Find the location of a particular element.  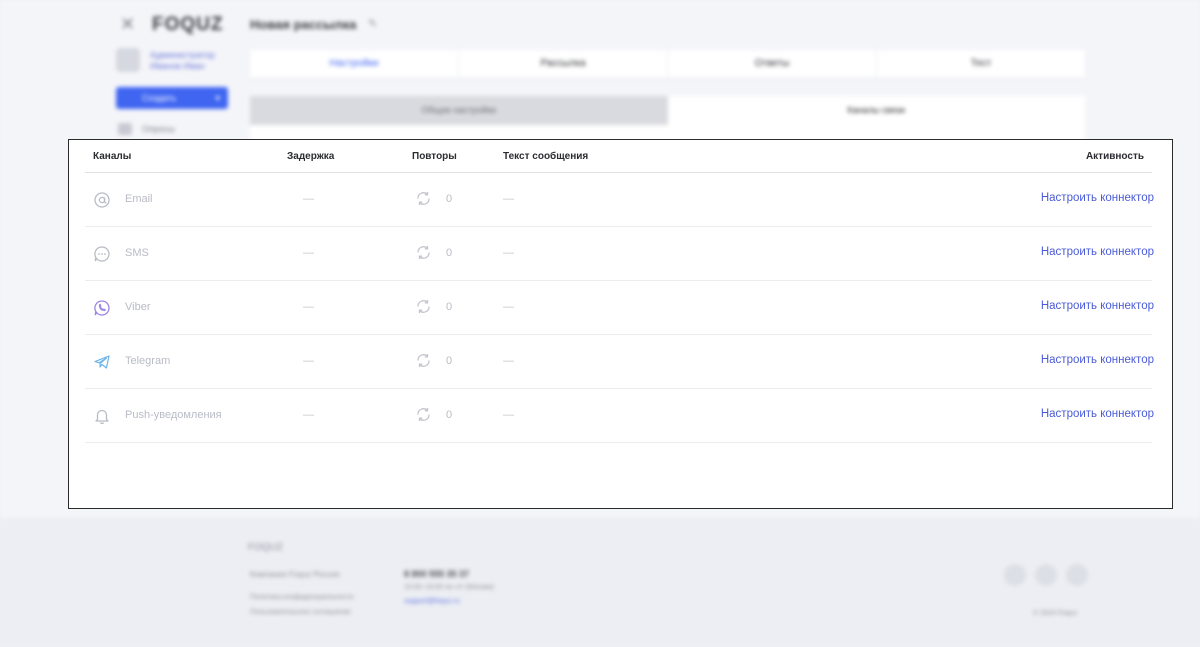

create-button-label: Создать is located at coordinates (159, 98).